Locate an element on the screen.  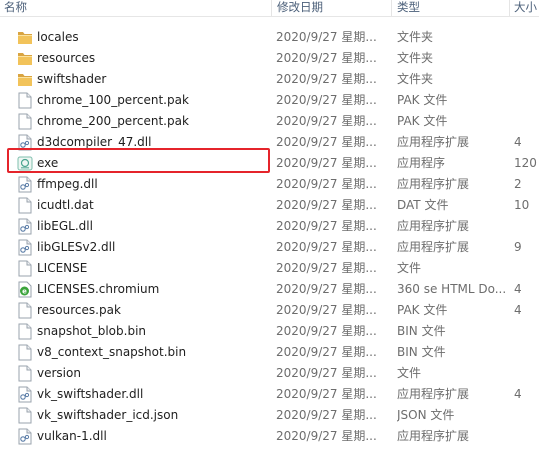
file-type: JSON 文件 is located at coordinates (426, 415).